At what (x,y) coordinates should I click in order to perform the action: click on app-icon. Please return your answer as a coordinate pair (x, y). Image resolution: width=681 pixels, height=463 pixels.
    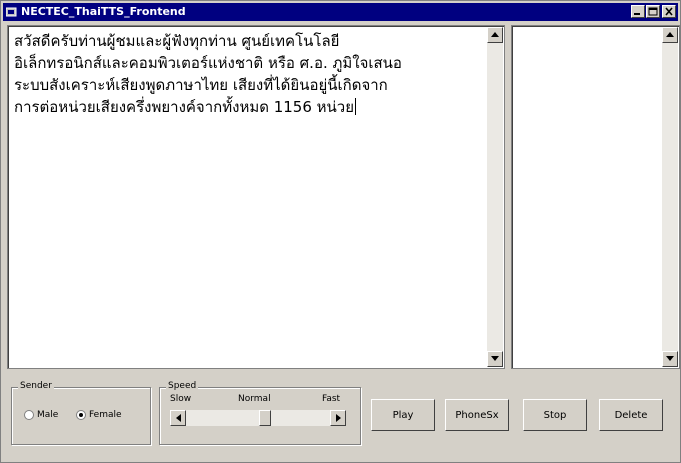
    Looking at the image, I should click on (11, 12).